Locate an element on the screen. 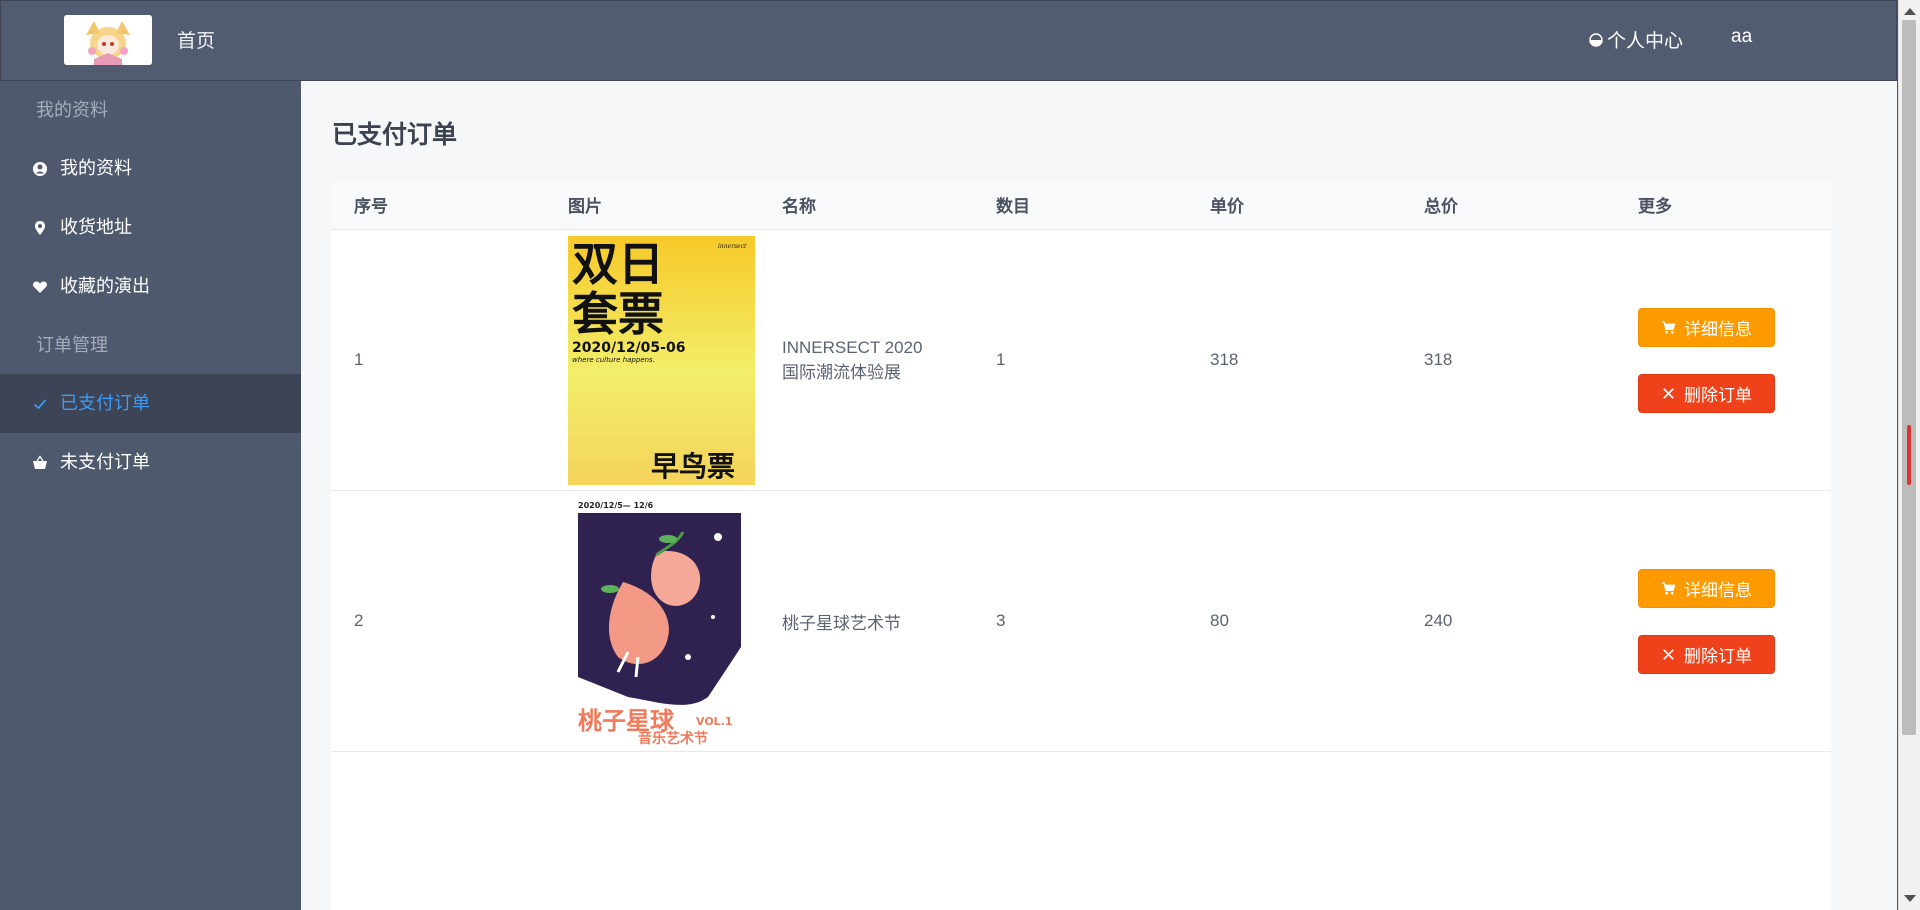  sidebar-item-paid-orders: 已支付订单 is located at coordinates (150, 403).